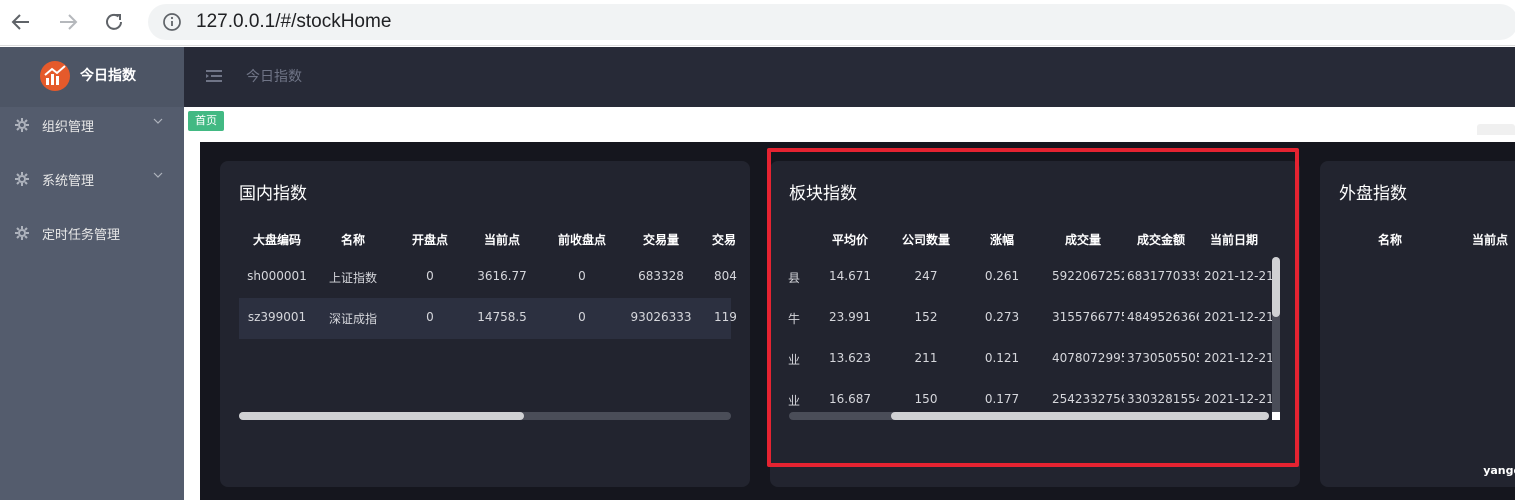 The width and height of the screenshot is (1515, 500). What do you see at coordinates (794, 319) in the screenshot?
I see `table-cell: 牛` at bounding box center [794, 319].